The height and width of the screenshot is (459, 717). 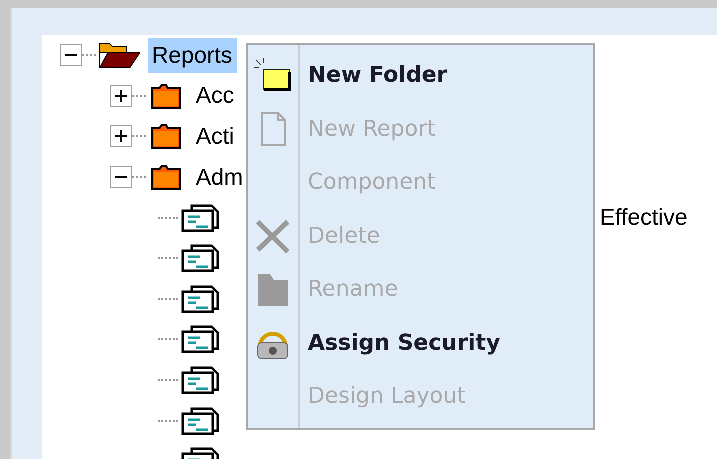 I want to click on cross-icon, so click(x=273, y=236).